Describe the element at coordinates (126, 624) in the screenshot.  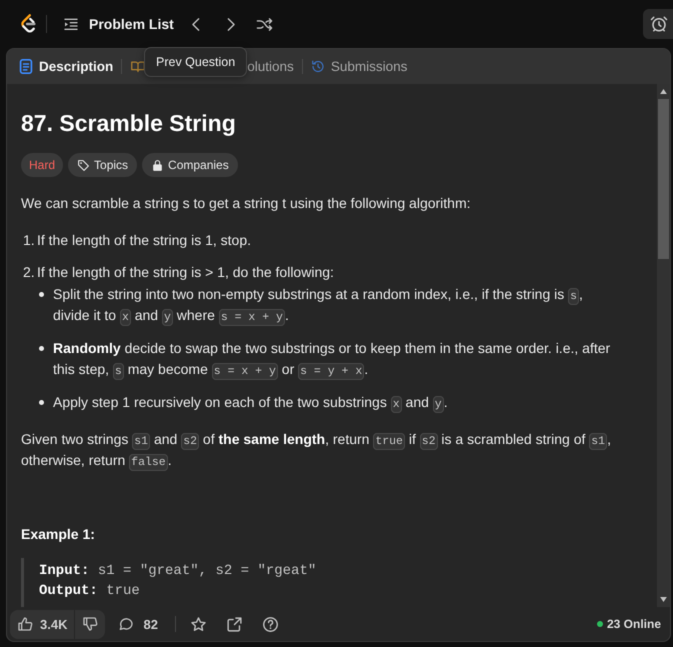
I see `comment-icon` at that location.